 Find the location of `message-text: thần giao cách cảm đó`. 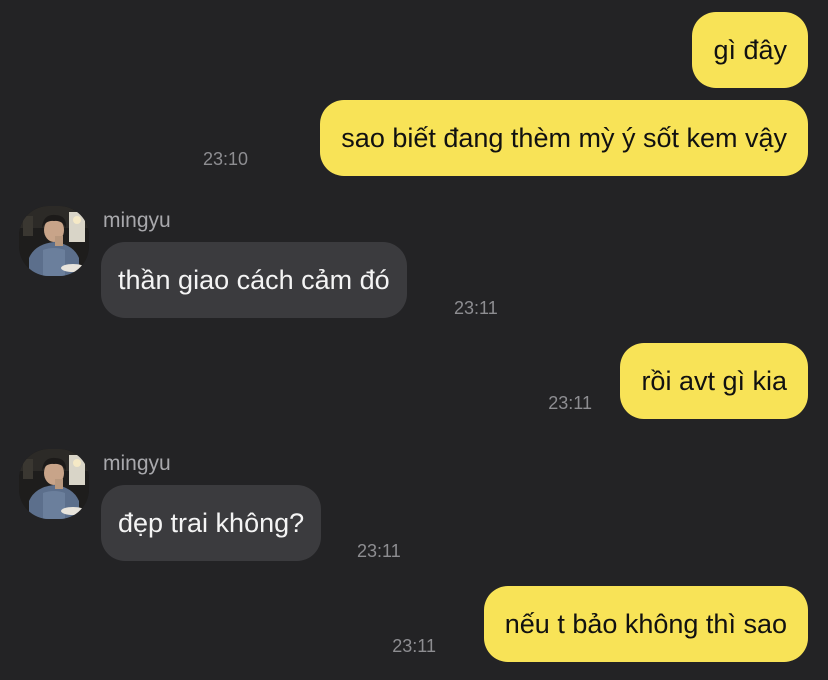

message-text: thần giao cách cảm đó is located at coordinates (254, 279).